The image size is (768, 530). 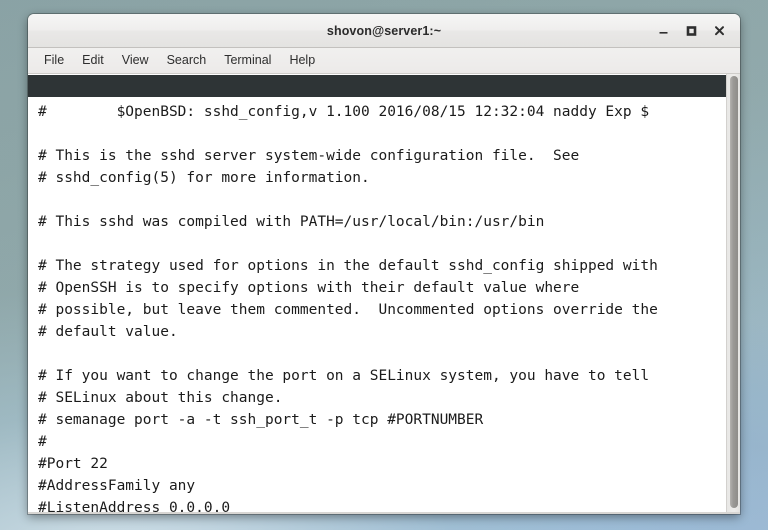 What do you see at coordinates (73, 464) in the screenshot?
I see `nano-text-line: #Port 22` at bounding box center [73, 464].